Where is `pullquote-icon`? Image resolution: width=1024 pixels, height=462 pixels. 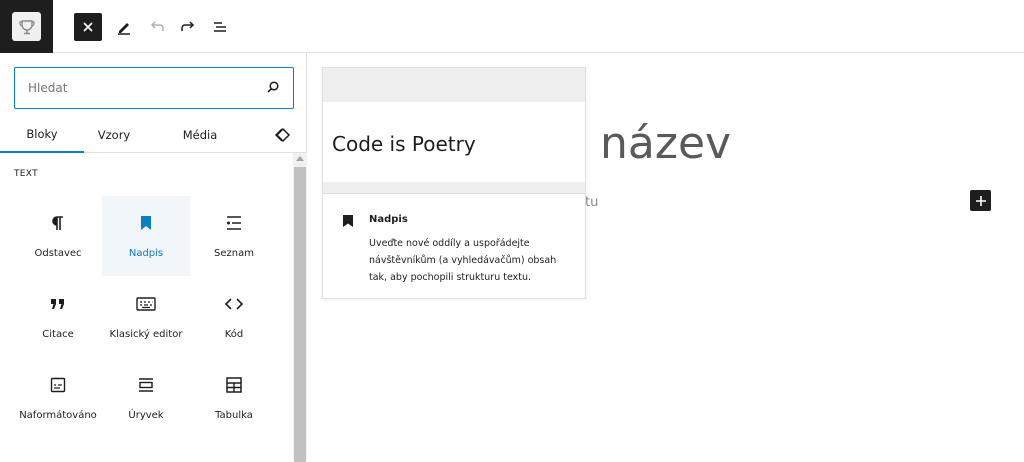
pullquote-icon is located at coordinates (146, 385).